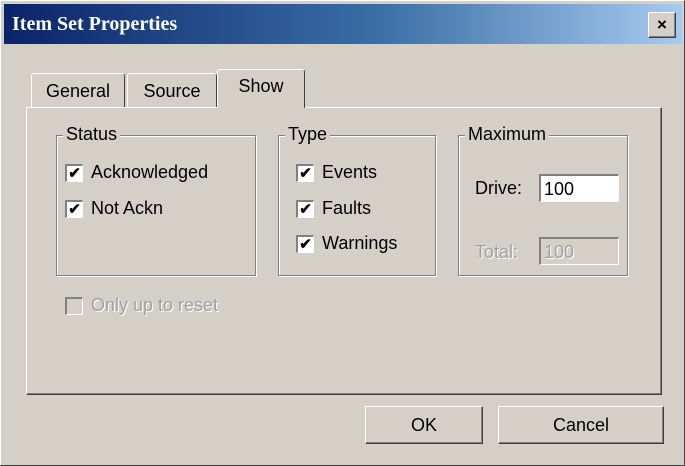  What do you see at coordinates (92, 134) in the screenshot?
I see `status-group-title: Status` at bounding box center [92, 134].